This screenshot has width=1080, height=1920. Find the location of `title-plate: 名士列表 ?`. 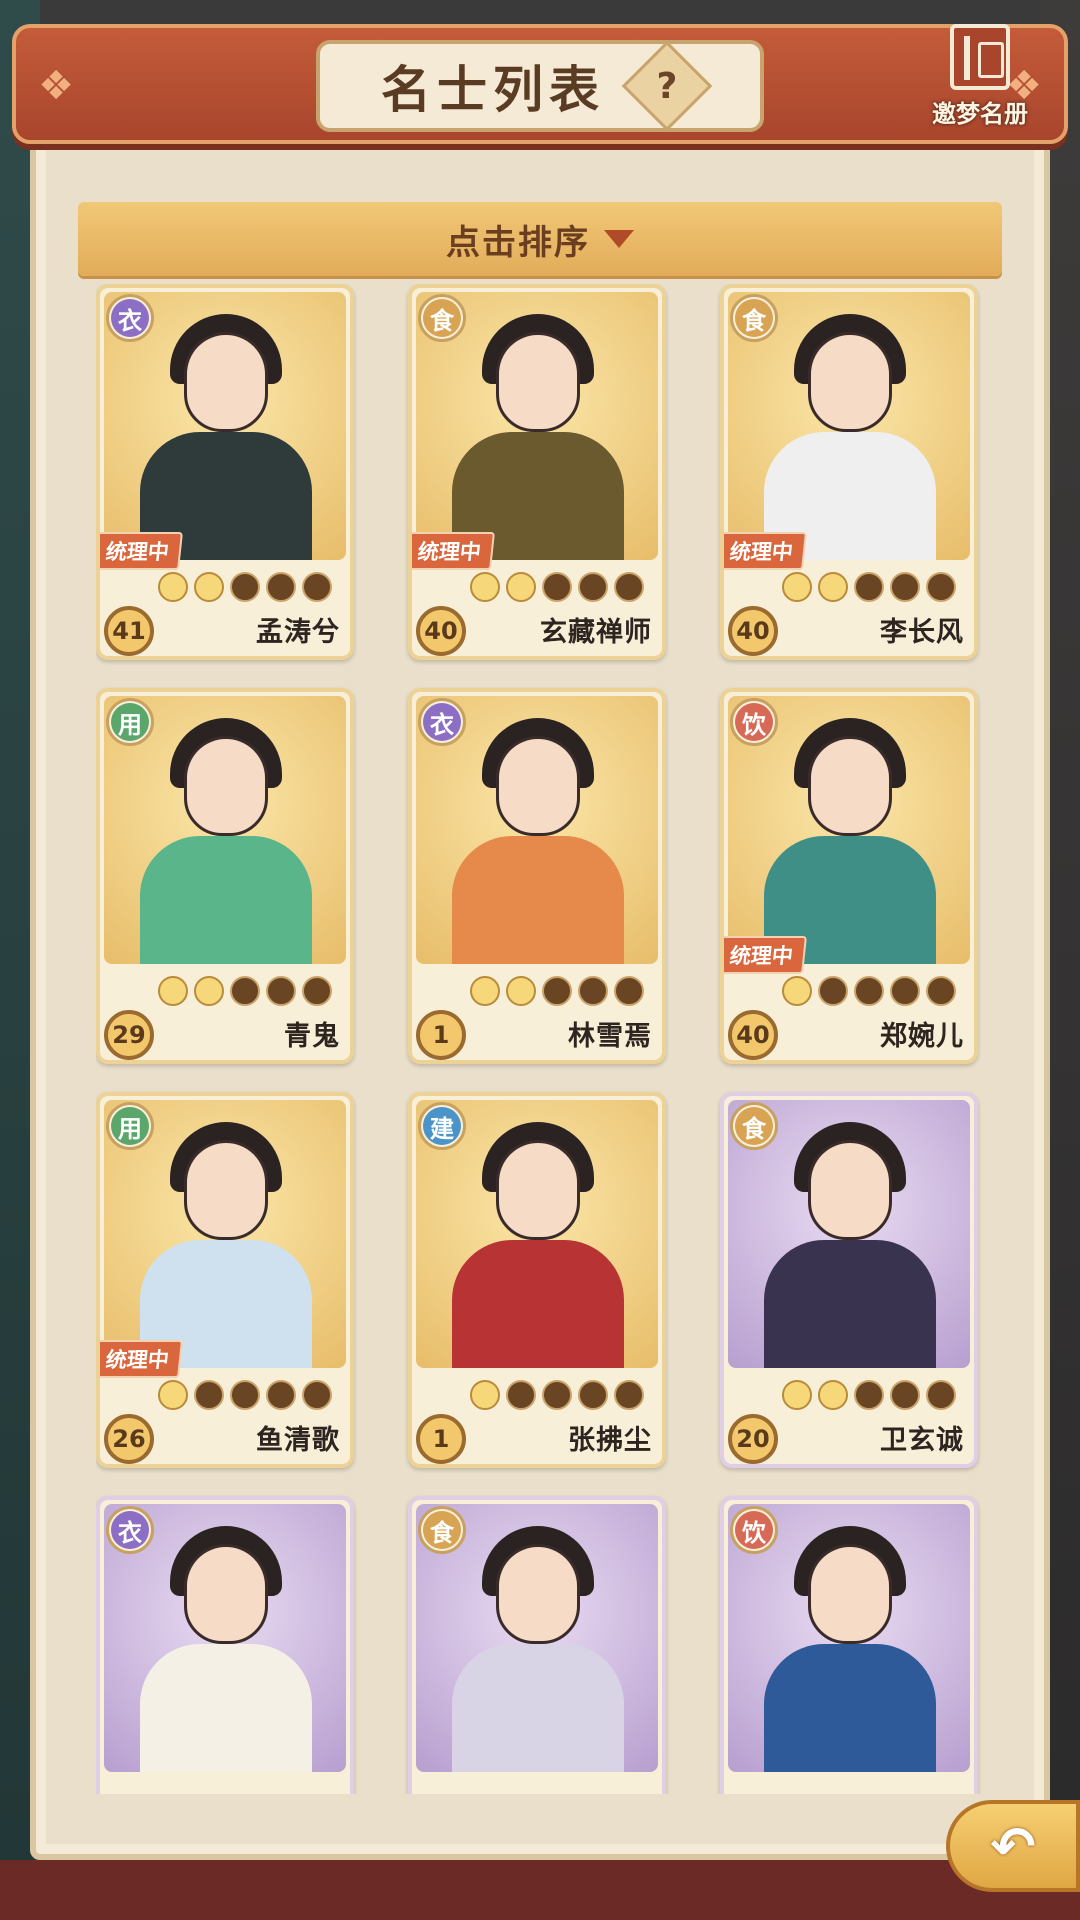

title-plate: 名士列表 ? is located at coordinates (540, 86).